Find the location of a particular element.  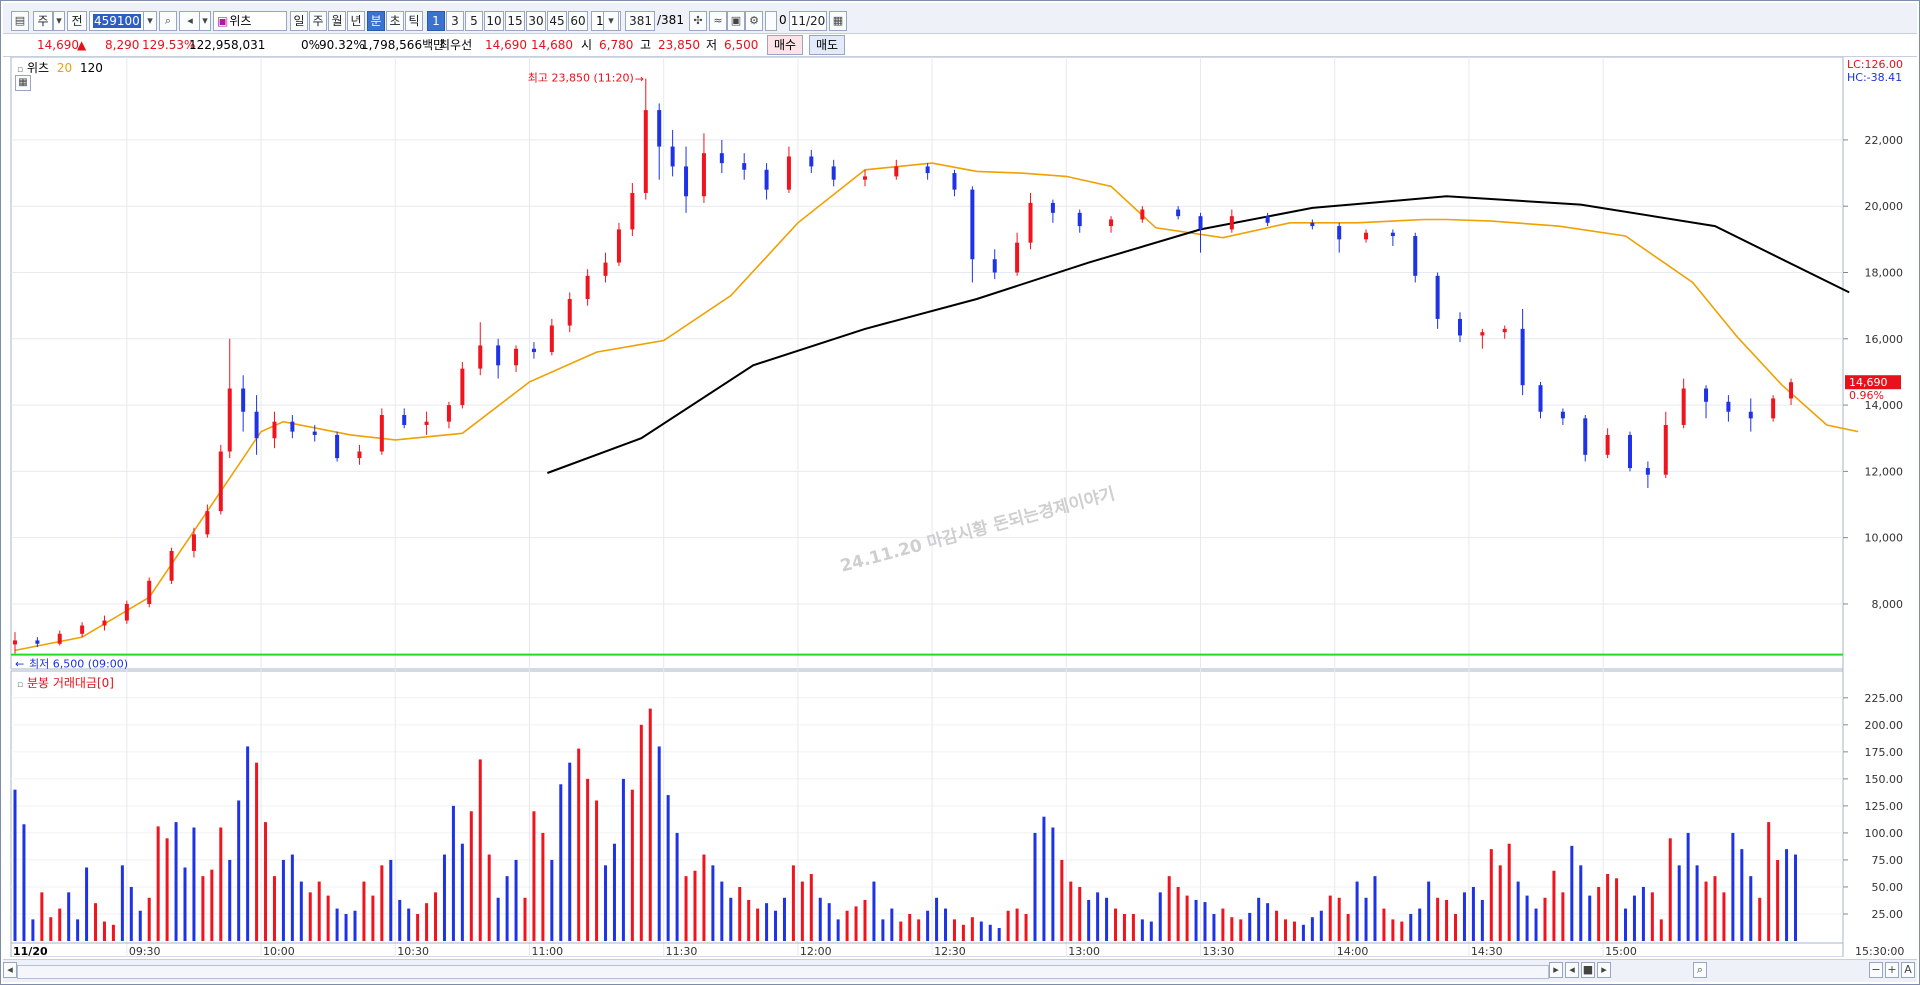

sell-button: 매도 is located at coordinates (827, 45).